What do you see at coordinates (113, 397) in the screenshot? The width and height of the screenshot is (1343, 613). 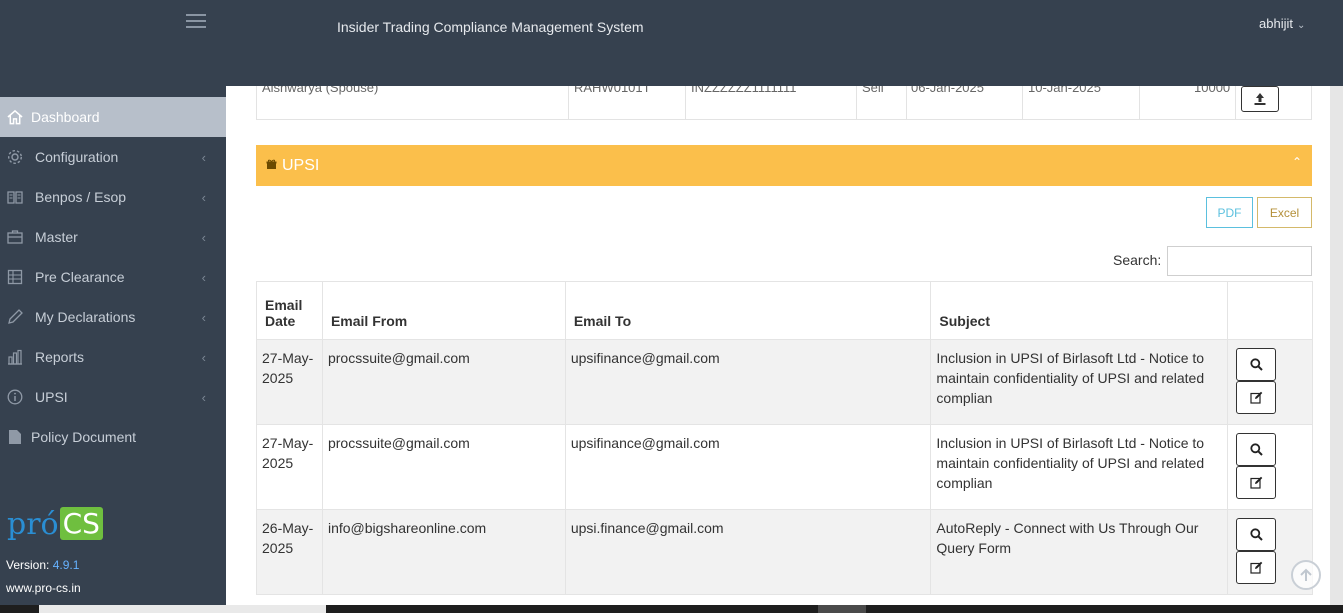 I see `sidebar-item-upsi: UPSI ‹` at bounding box center [113, 397].